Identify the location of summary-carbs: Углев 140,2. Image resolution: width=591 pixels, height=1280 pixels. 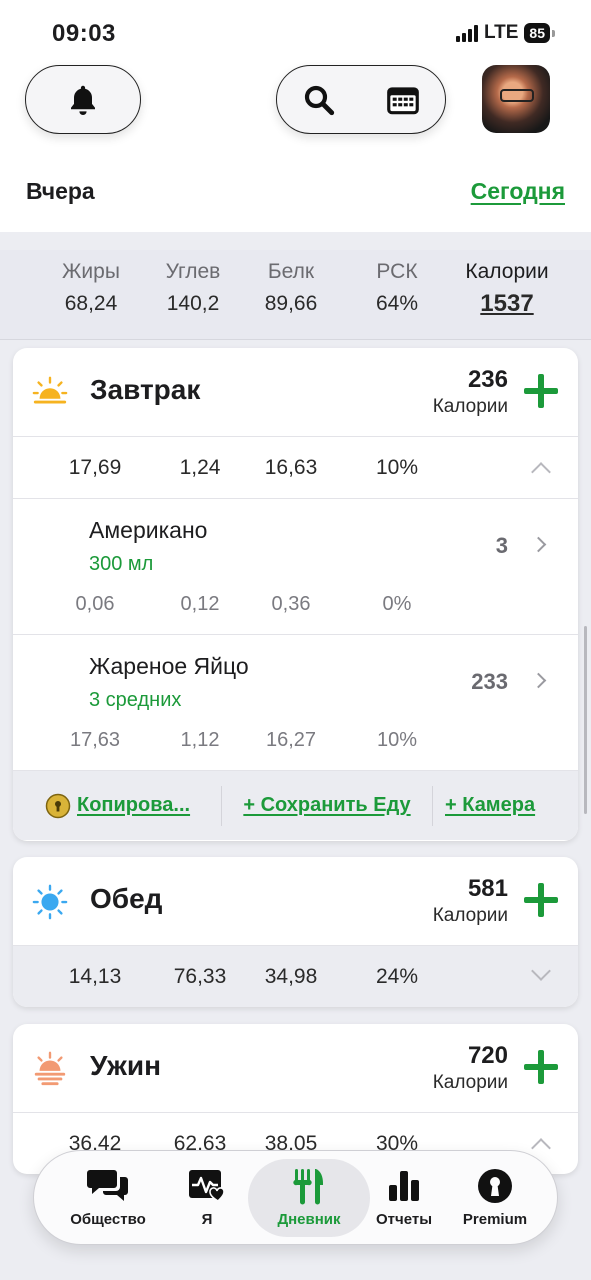
(193, 288).